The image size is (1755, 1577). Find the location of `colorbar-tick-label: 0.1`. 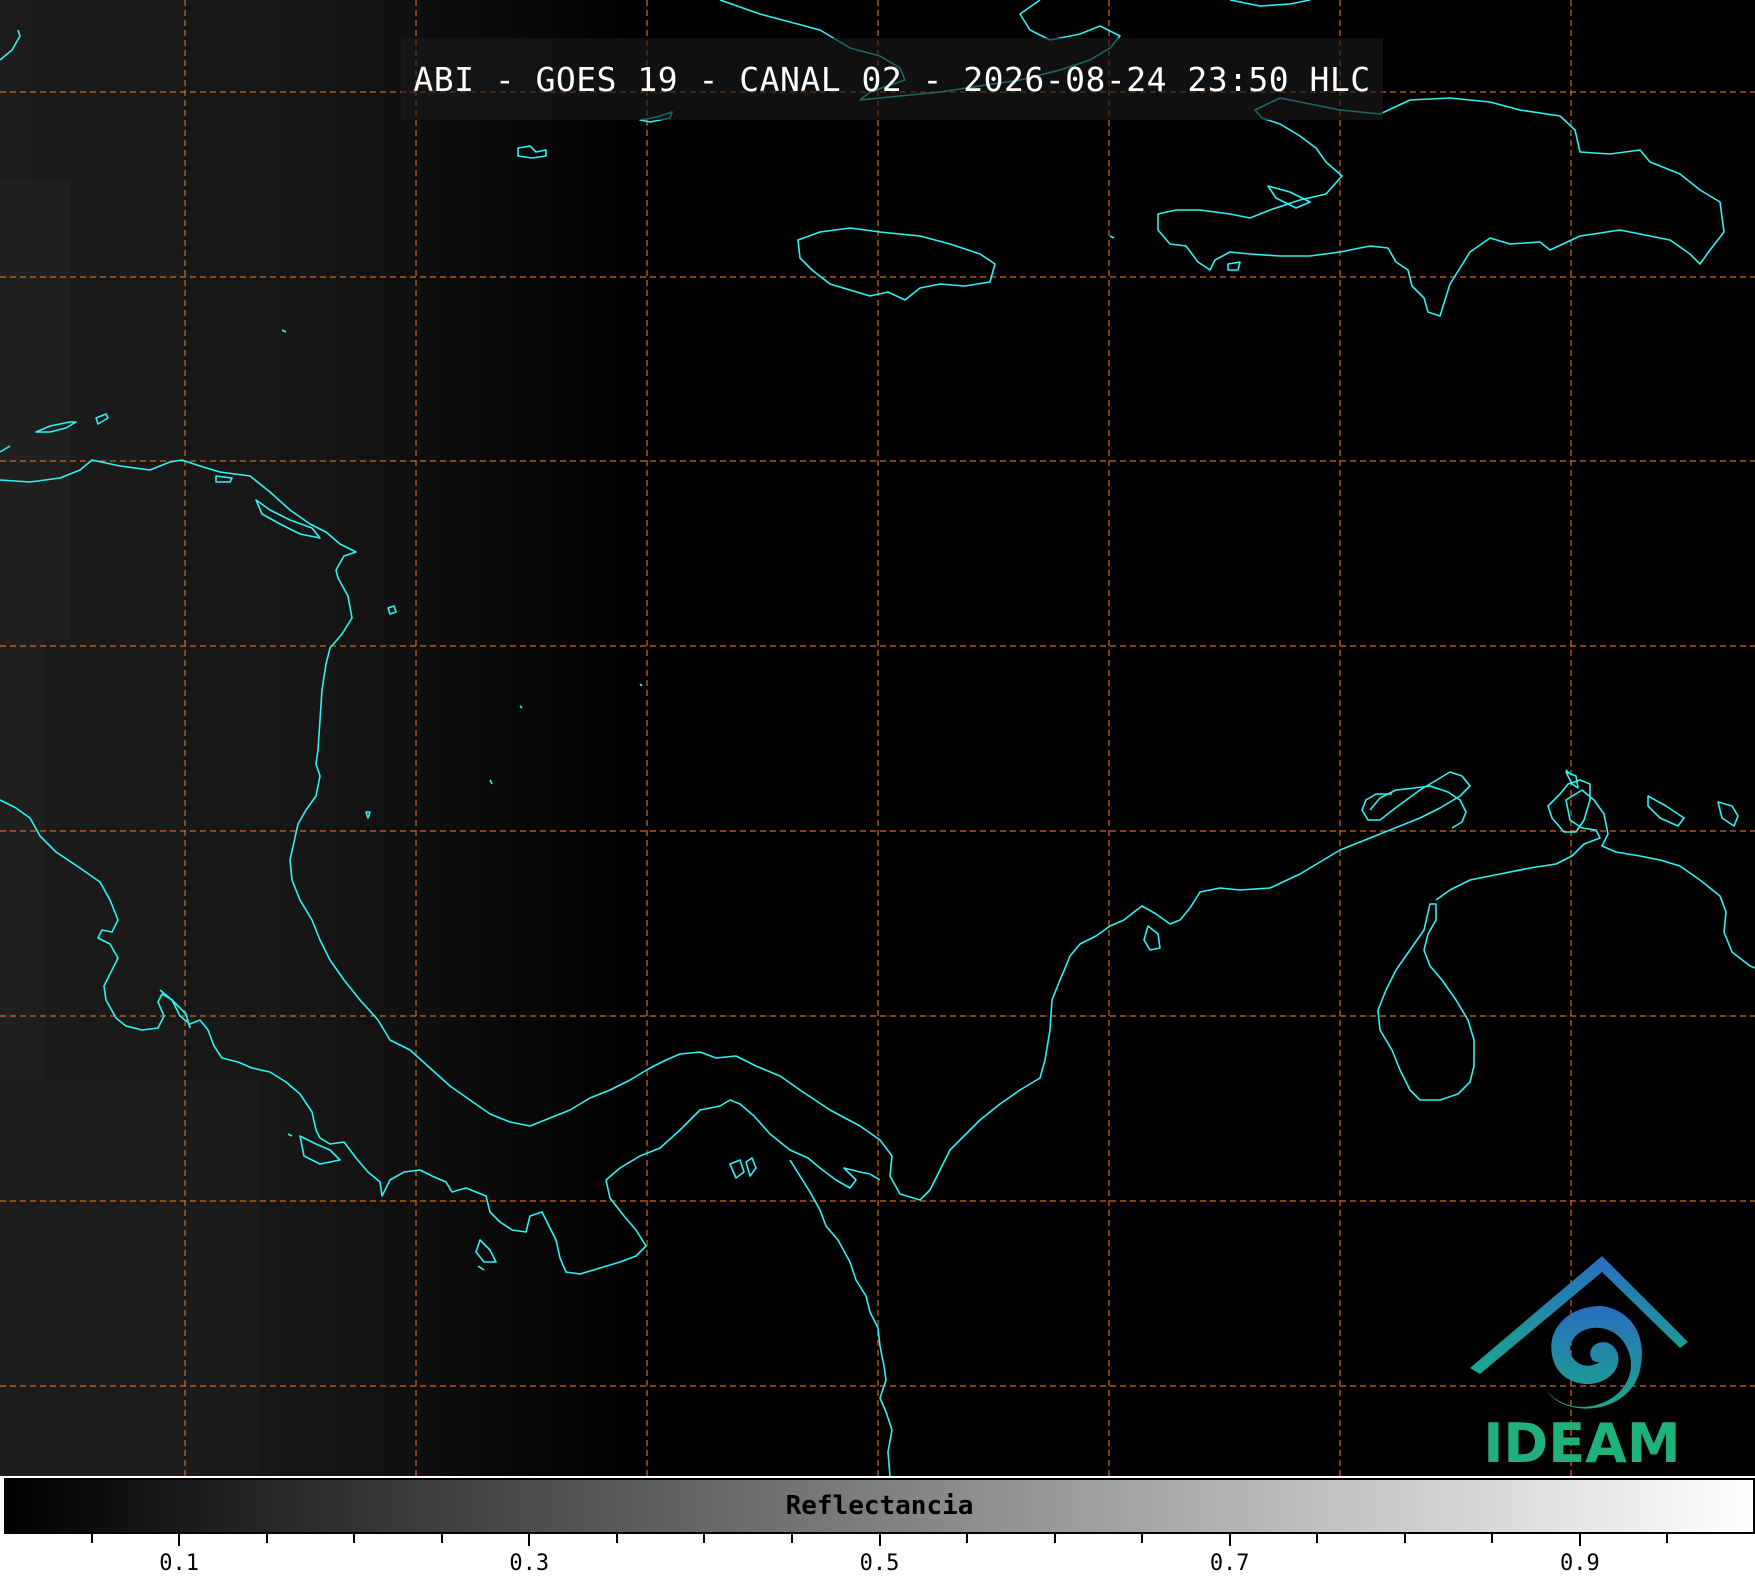

colorbar-tick-label: 0.1 is located at coordinates (179, 1563).